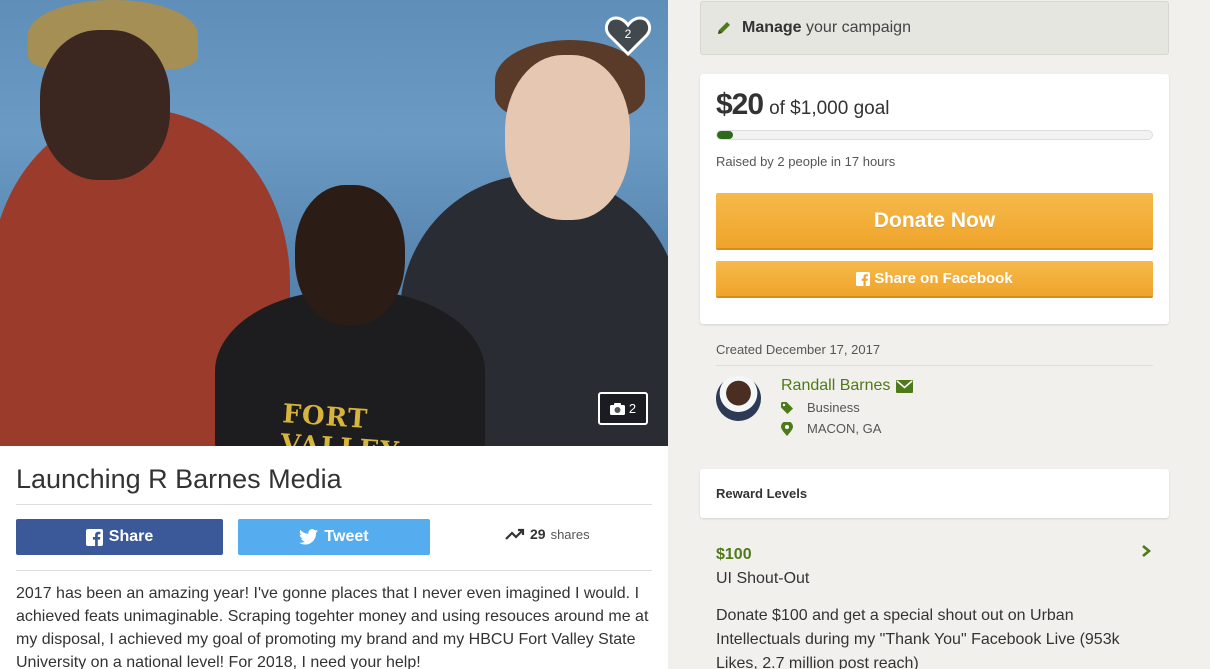 The width and height of the screenshot is (1210, 669). Describe the element at coordinates (179, 479) in the screenshot. I see `campaign-title: Launching R Barnes Media` at that location.